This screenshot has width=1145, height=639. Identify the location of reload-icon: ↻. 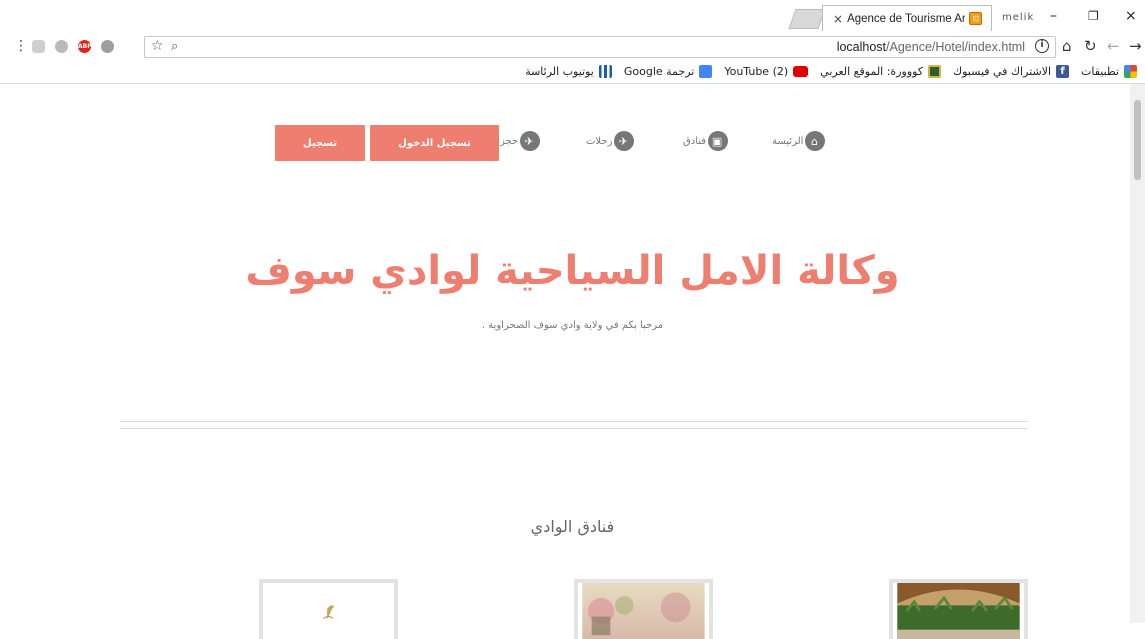
(1090, 46).